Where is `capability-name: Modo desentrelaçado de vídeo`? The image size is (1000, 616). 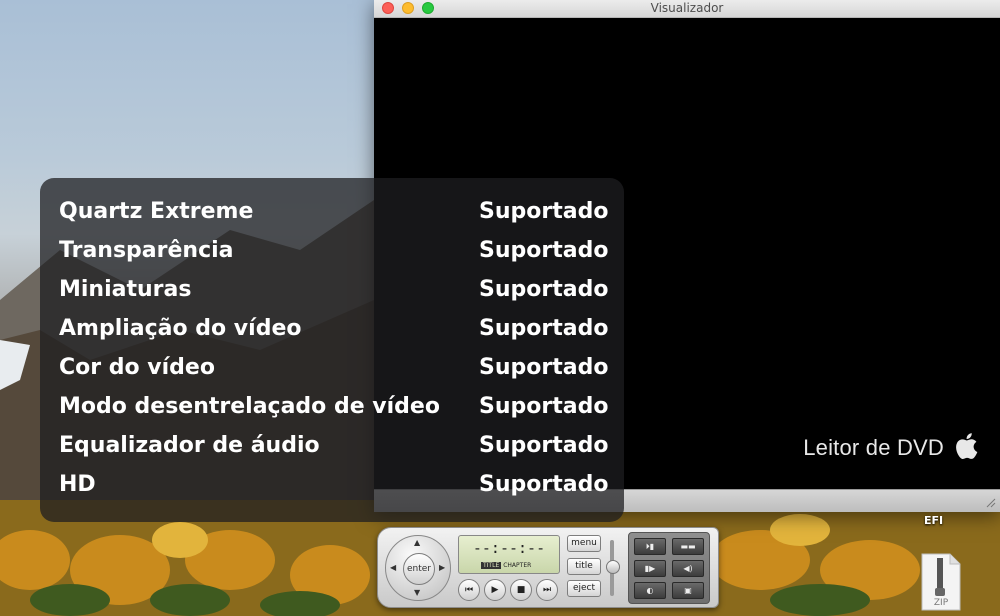 capability-name: Modo desentrelaçado de vídeo is located at coordinates (249, 406).